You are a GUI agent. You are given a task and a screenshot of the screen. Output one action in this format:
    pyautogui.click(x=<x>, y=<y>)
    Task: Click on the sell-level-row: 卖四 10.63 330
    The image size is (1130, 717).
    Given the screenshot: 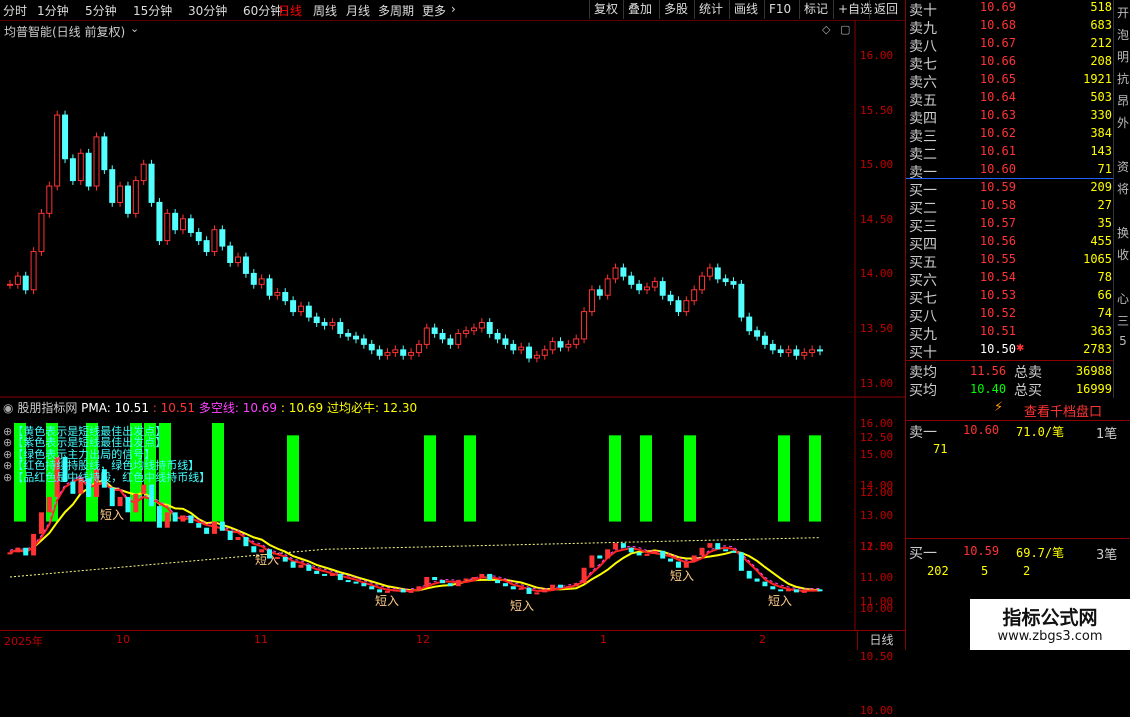 What is the action you would take?
    pyautogui.click(x=1010, y=117)
    